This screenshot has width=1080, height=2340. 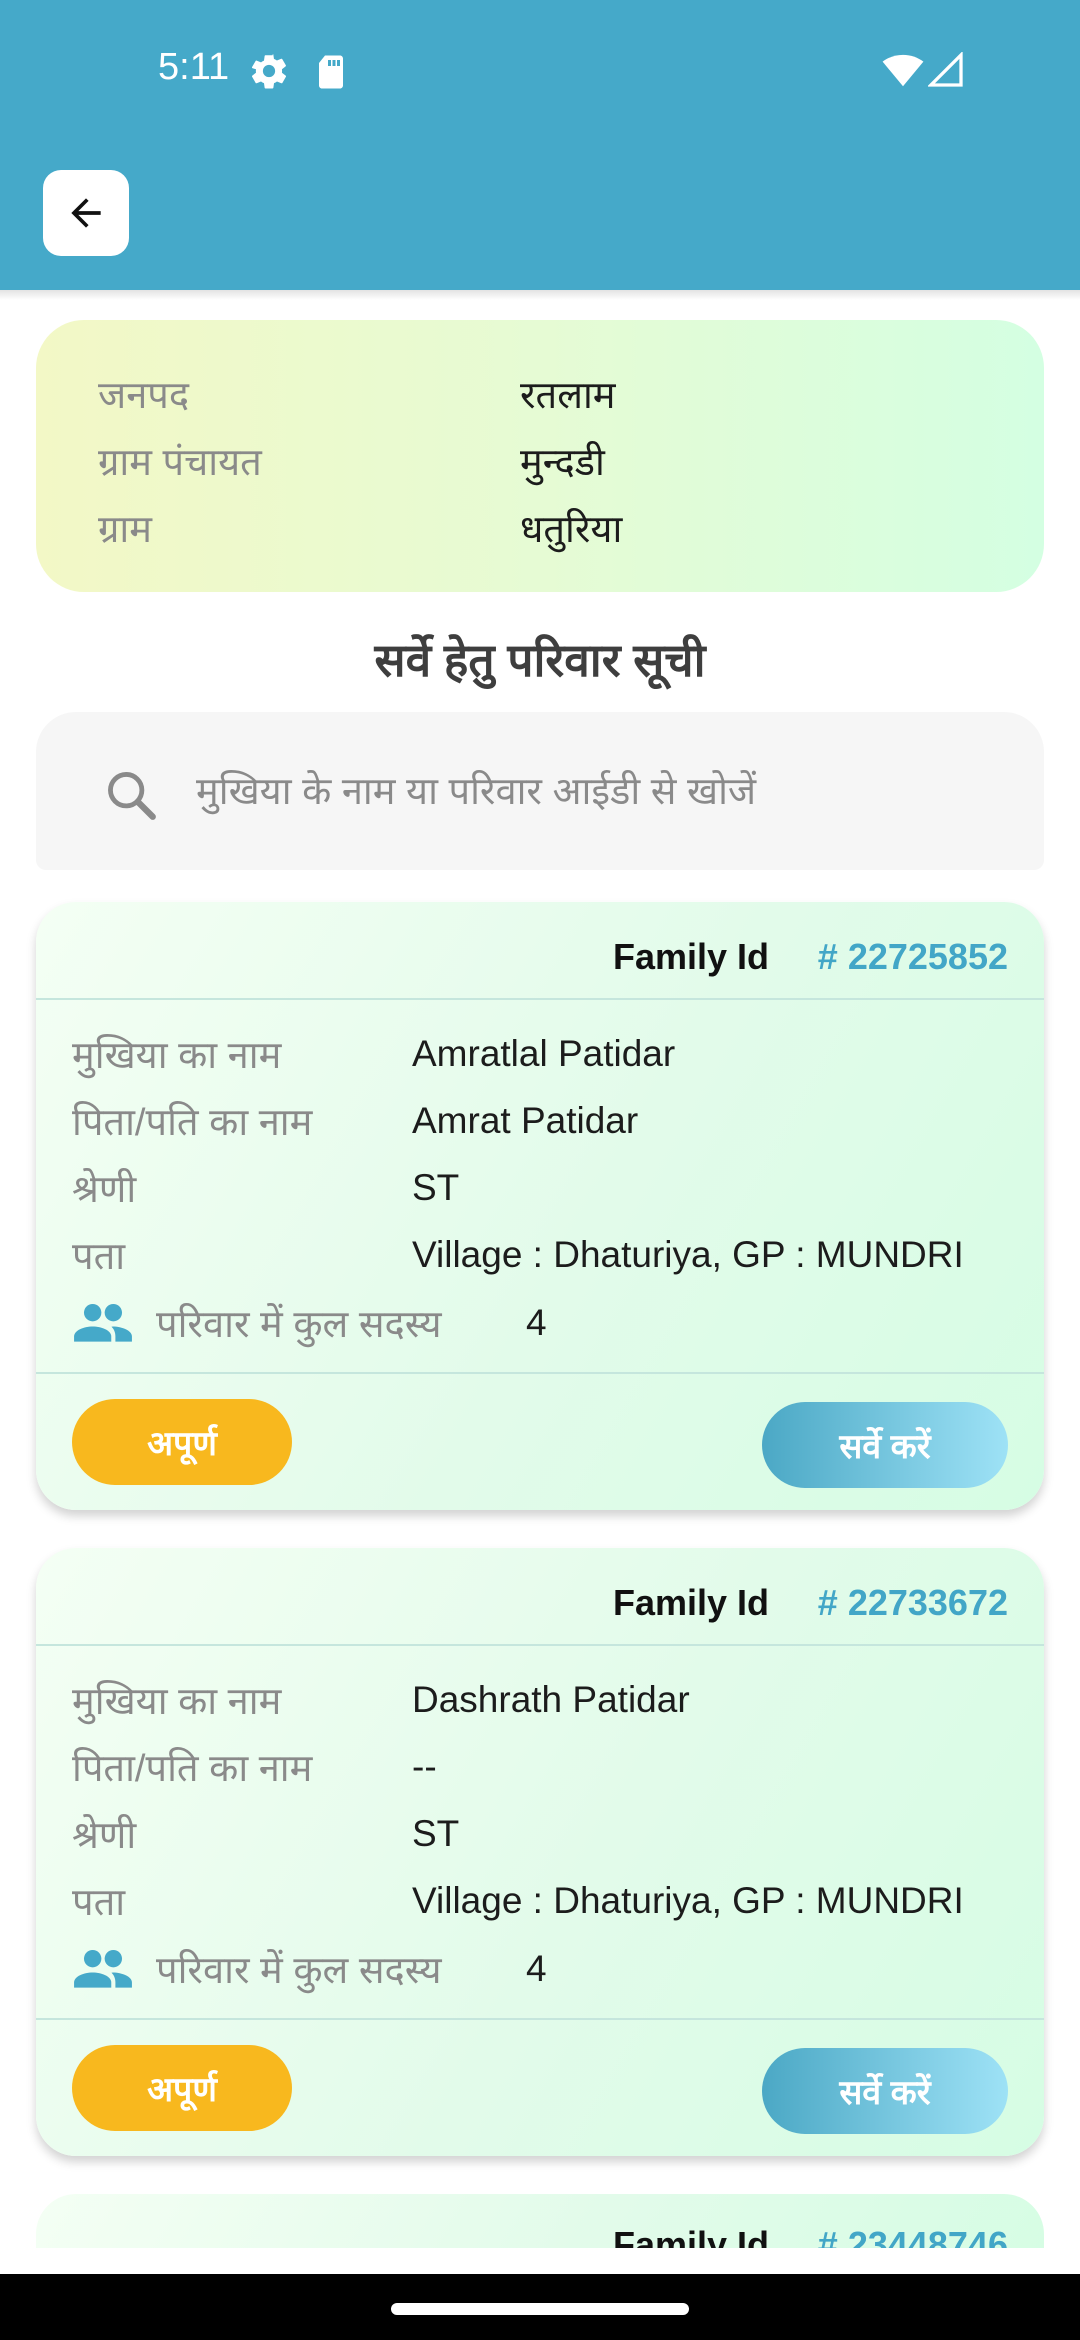 I want to click on detail-row-head: मुखिया का नाम Amratlal Patidar, so click(x=547, y=1053).